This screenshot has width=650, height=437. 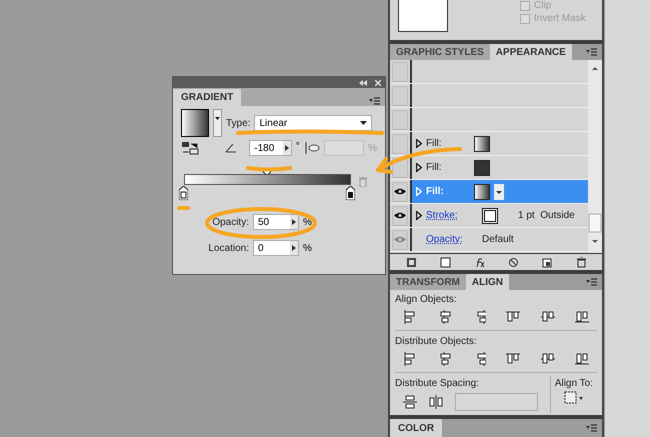 What do you see at coordinates (378, 83) in the screenshot?
I see `close-icon` at bounding box center [378, 83].